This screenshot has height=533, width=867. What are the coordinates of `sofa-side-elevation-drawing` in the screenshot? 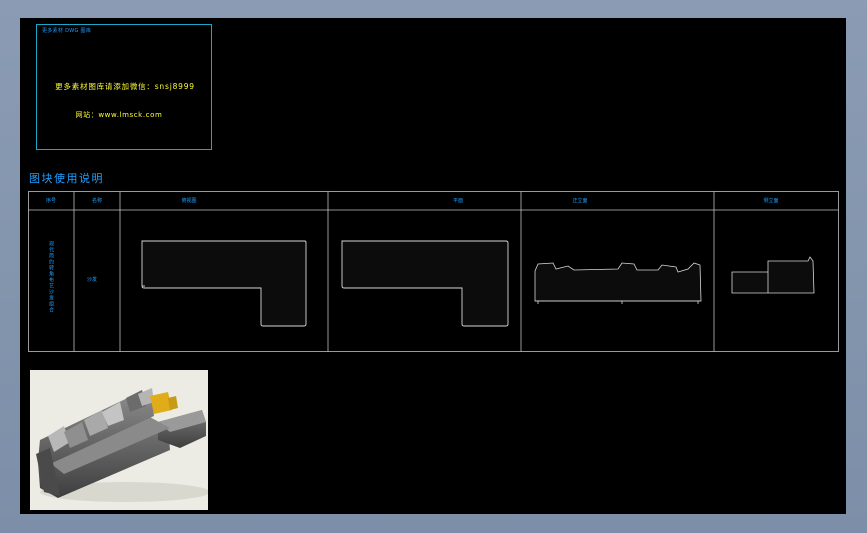 It's located at (773, 275).